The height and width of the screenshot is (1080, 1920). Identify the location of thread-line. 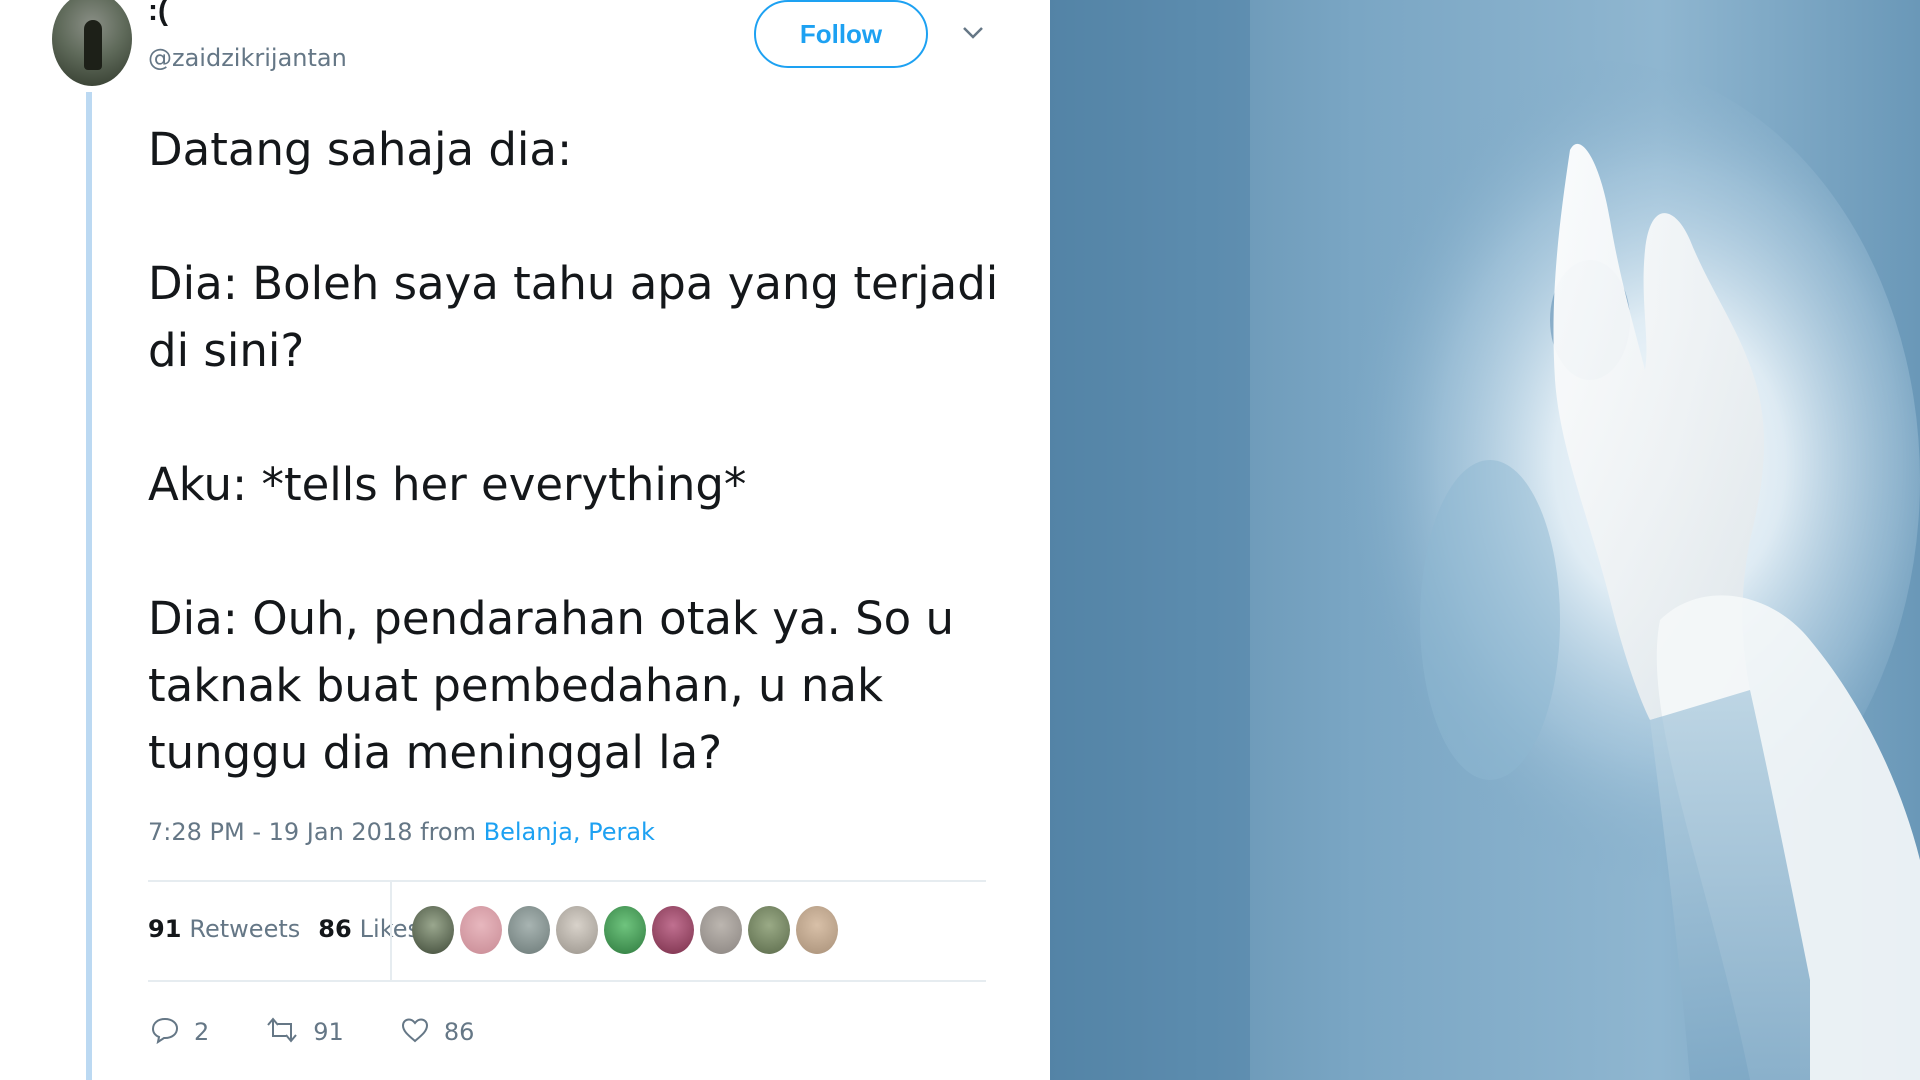
(89, 586).